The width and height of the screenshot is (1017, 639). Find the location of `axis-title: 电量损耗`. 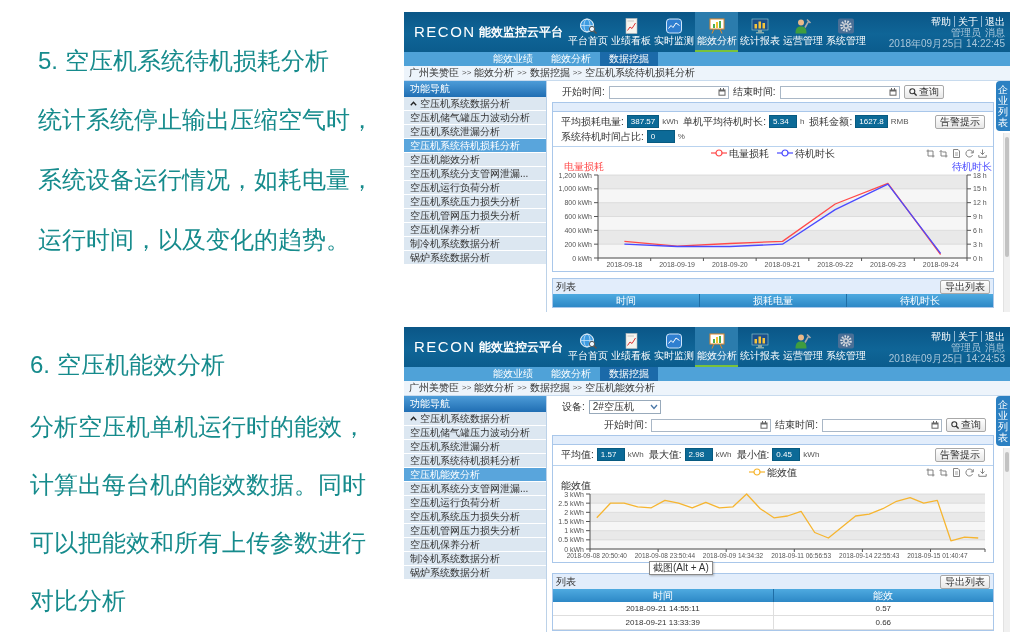

axis-title: 电量损耗 is located at coordinates (584, 166).